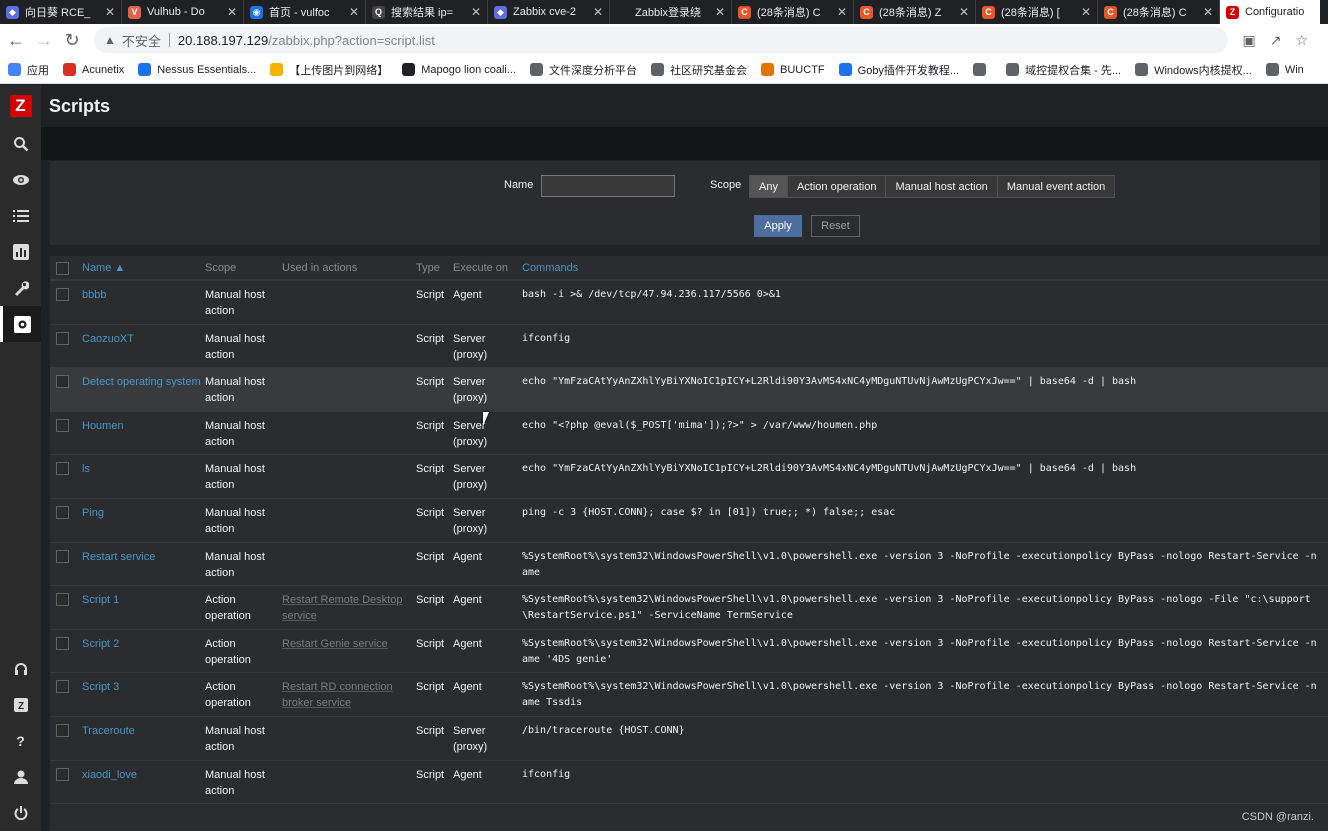 The height and width of the screenshot is (831, 1328). I want to click on zabbix-share-icon: Z, so click(20, 705).